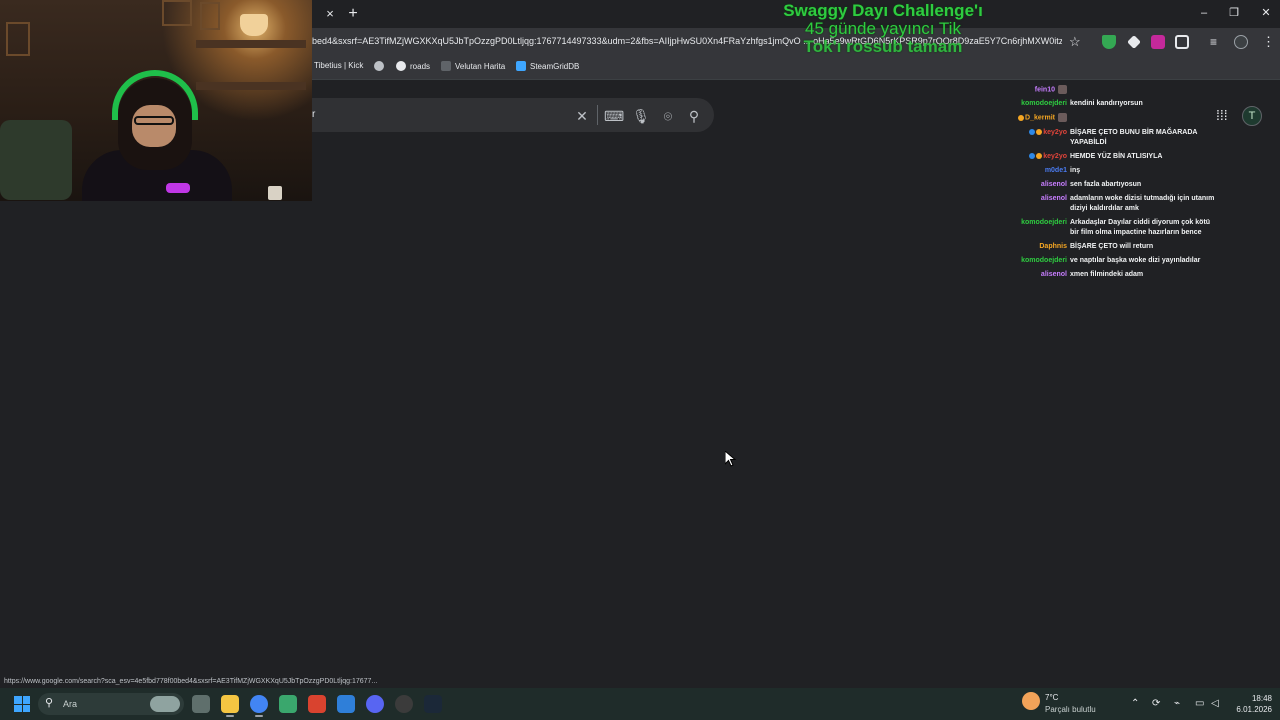  What do you see at coordinates (1109, 42) in the screenshot?
I see `shield-extension-icon` at bounding box center [1109, 42].